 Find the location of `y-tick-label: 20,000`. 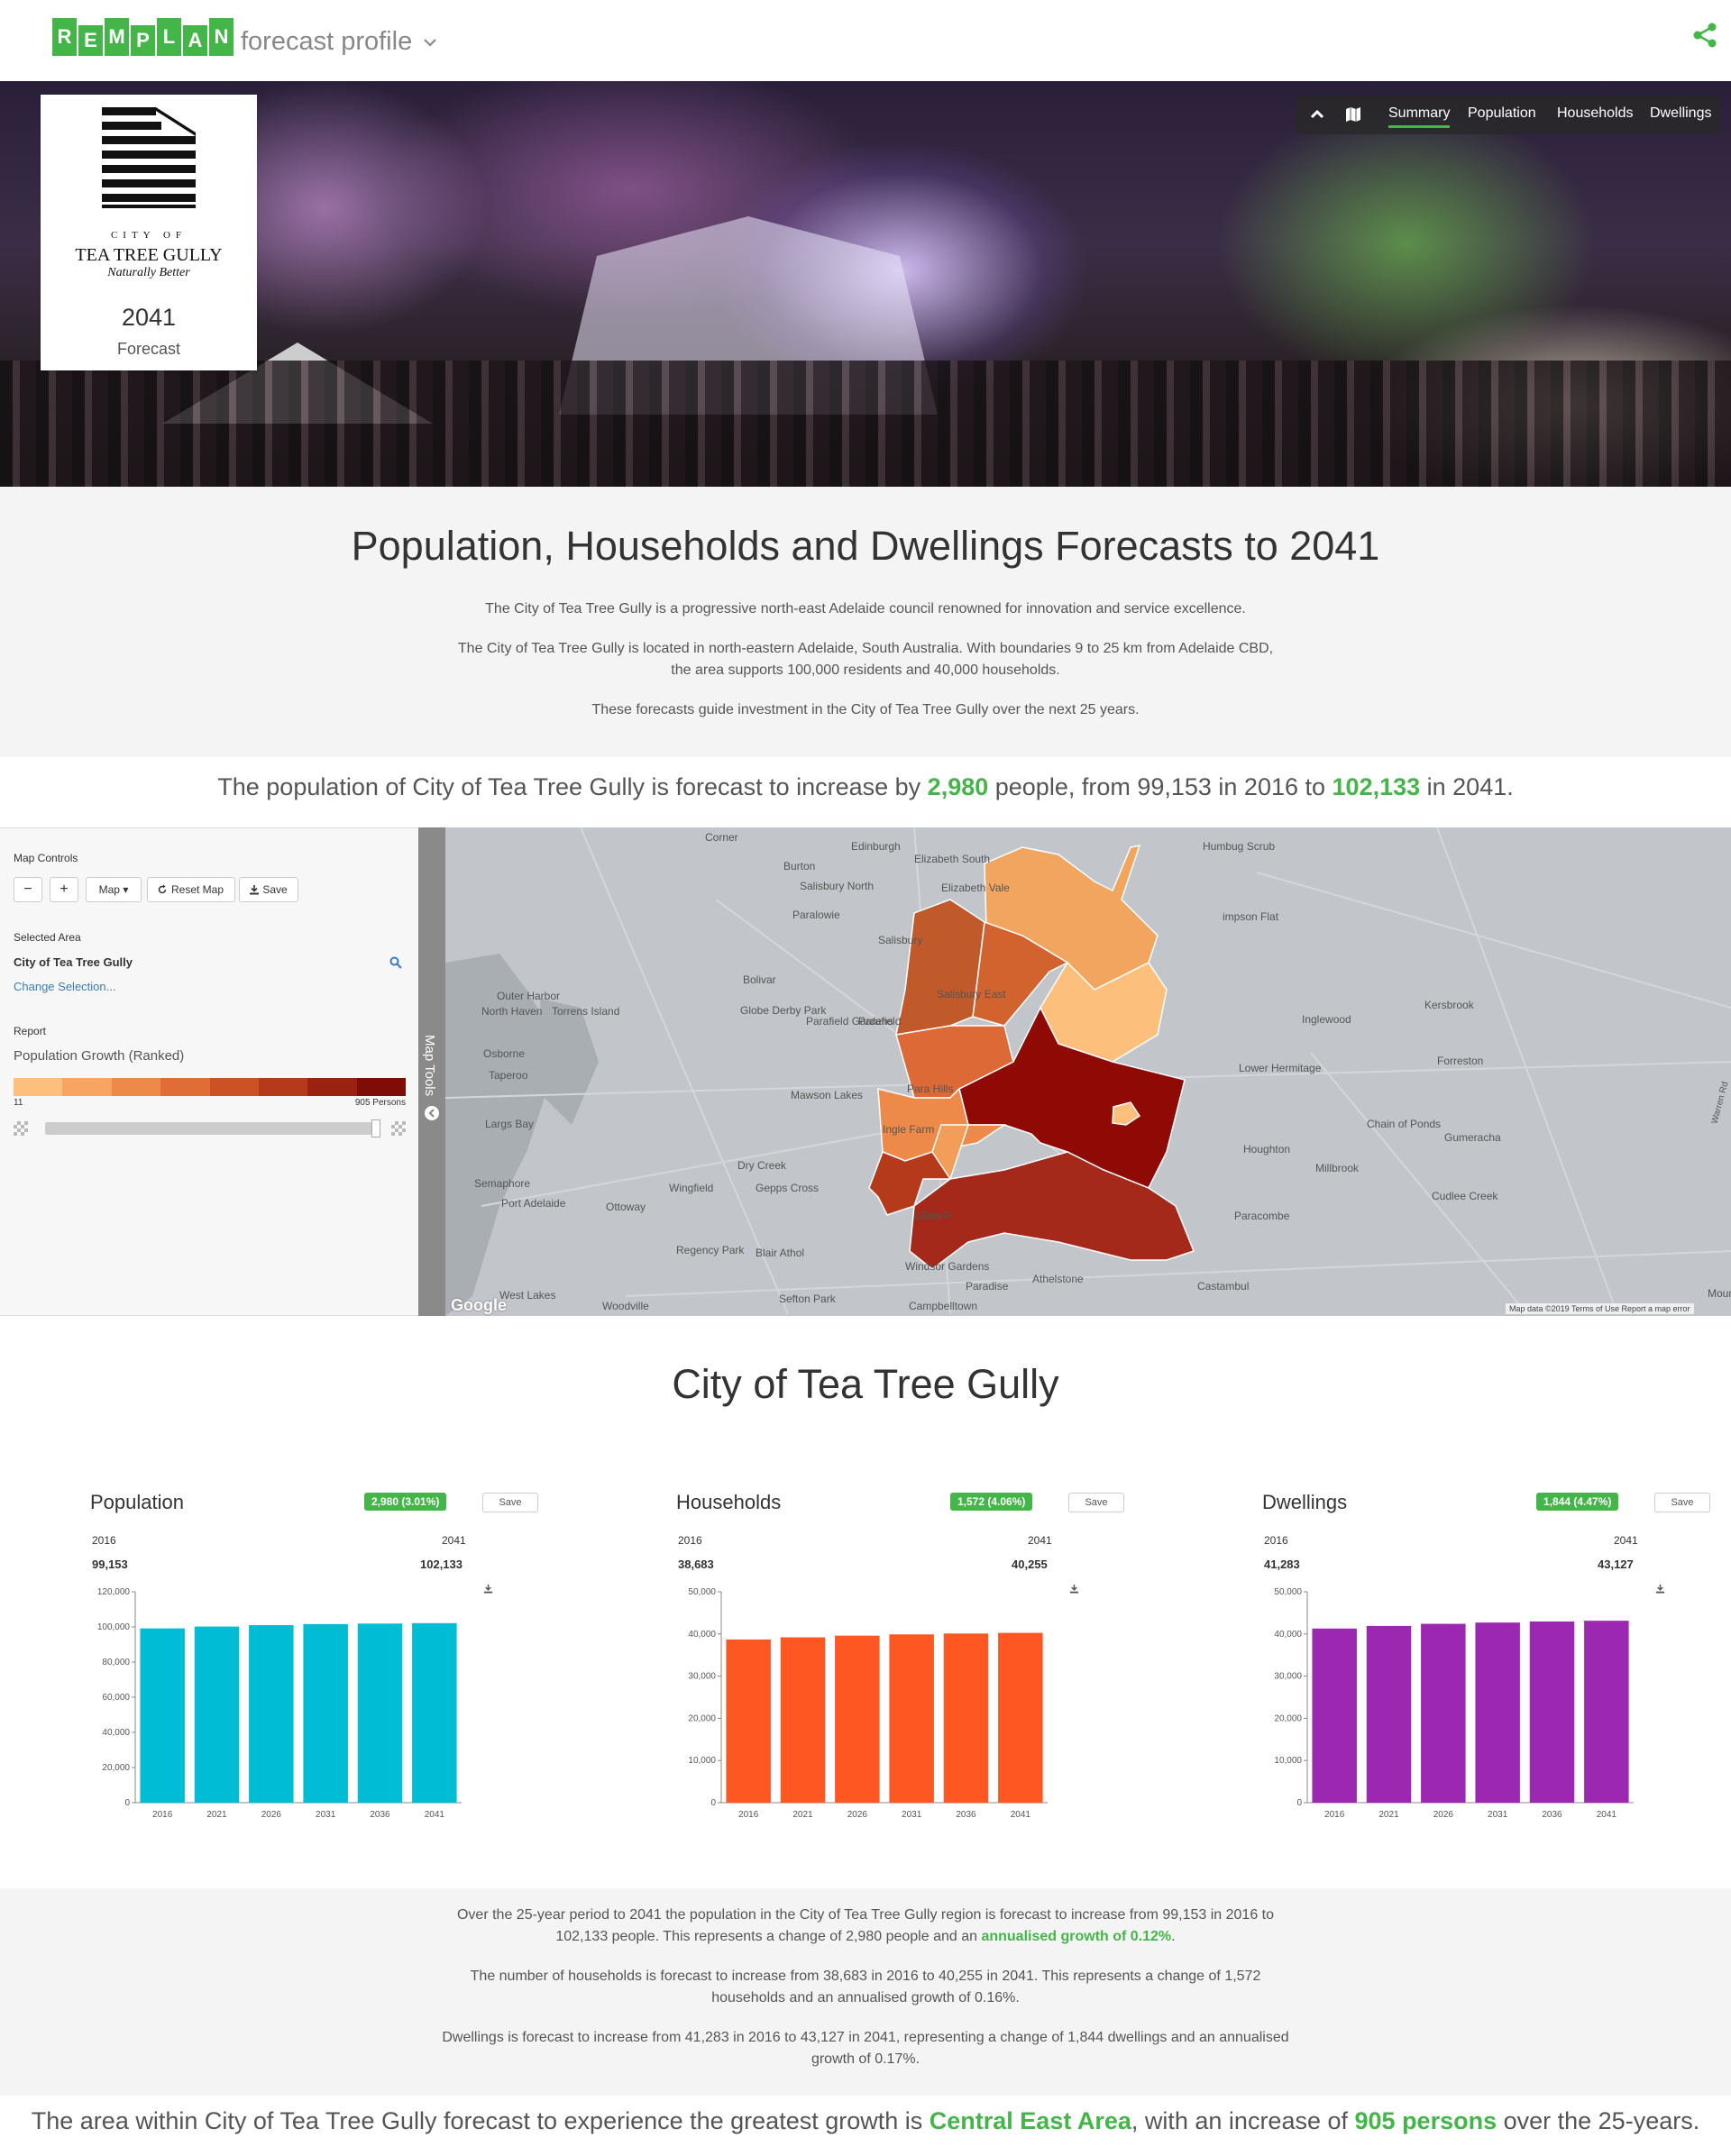

y-tick-label: 20,000 is located at coordinates (1288, 1718).